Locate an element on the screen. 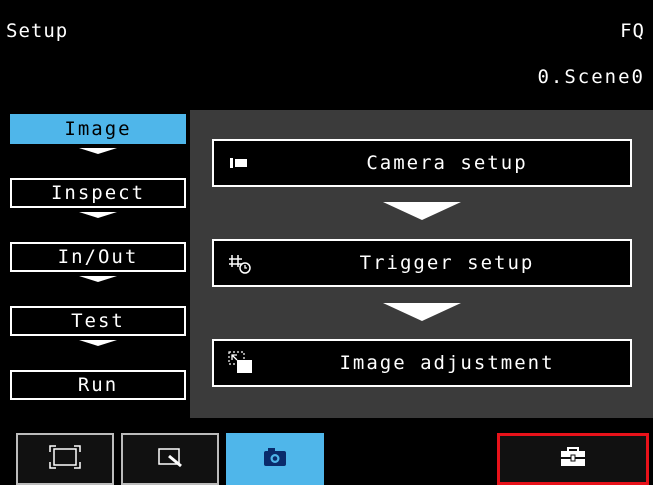 This screenshot has width=653, height=485. camera-view-button is located at coordinates (275, 459).